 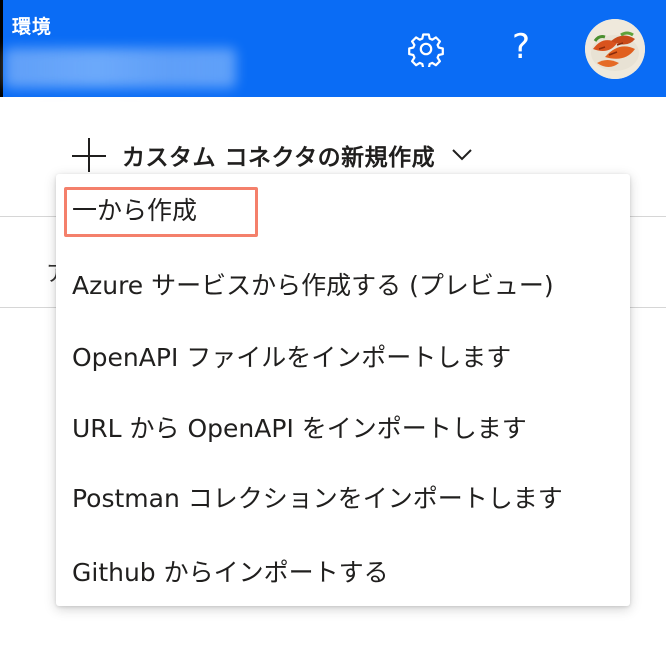 What do you see at coordinates (521, 47) in the screenshot?
I see `help-icon: ?` at bounding box center [521, 47].